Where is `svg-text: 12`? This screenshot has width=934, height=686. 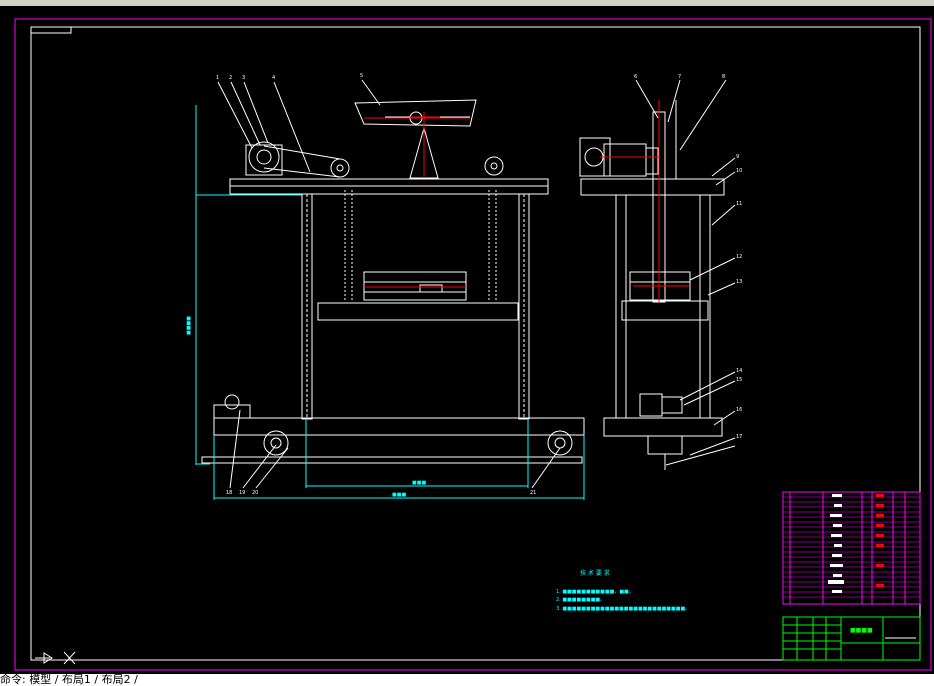
svg-text: 12 is located at coordinates (739, 257).